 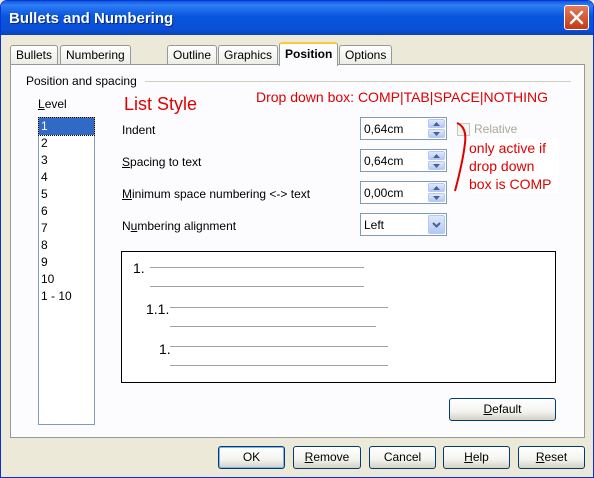 I want to click on remove-button: Remove, so click(x=327, y=457).